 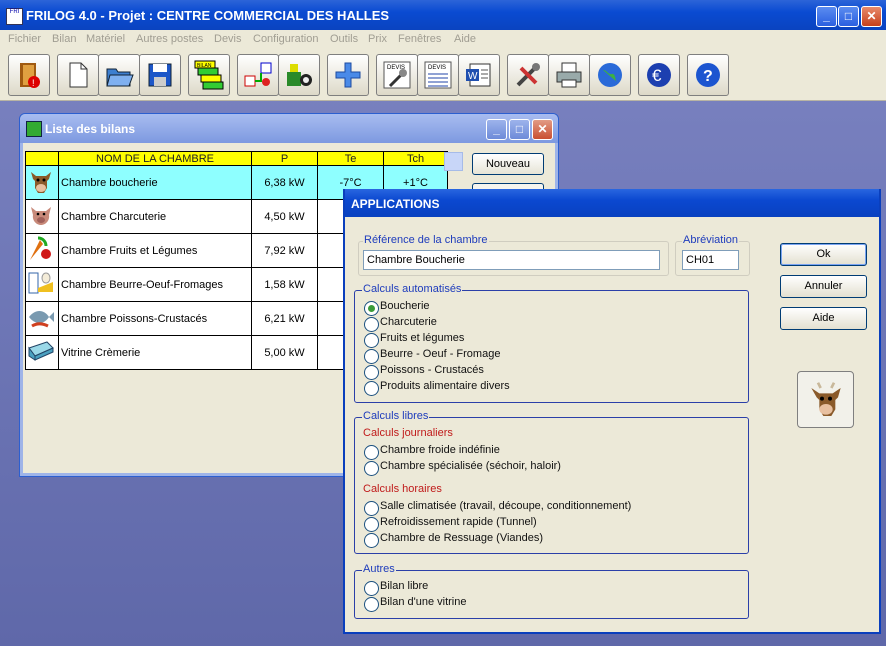 What do you see at coordinates (544, 452) in the screenshot?
I see `radio-chambre-indefinie: Chambre froide indéfinie` at bounding box center [544, 452].